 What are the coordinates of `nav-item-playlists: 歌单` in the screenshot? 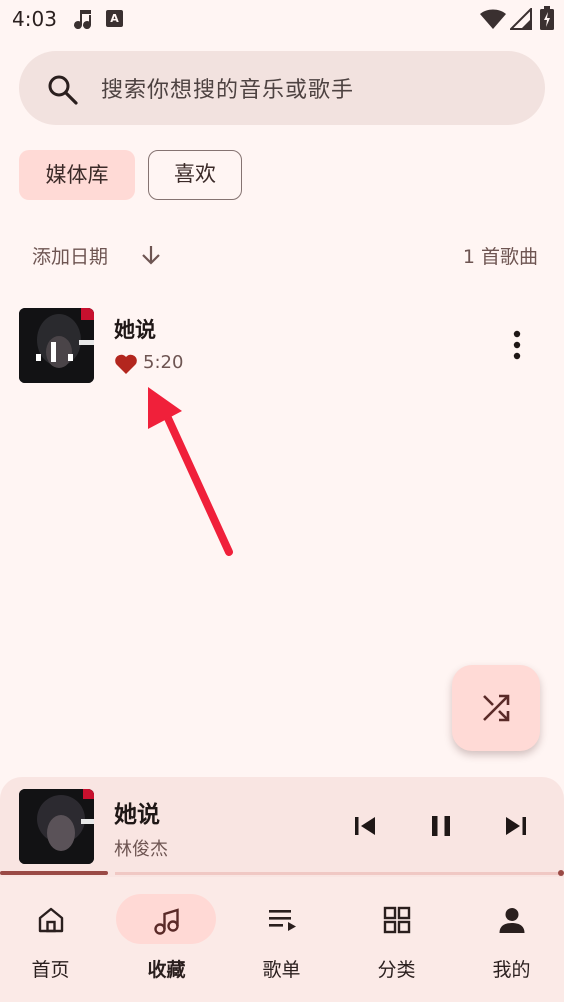 It's located at (281, 939).